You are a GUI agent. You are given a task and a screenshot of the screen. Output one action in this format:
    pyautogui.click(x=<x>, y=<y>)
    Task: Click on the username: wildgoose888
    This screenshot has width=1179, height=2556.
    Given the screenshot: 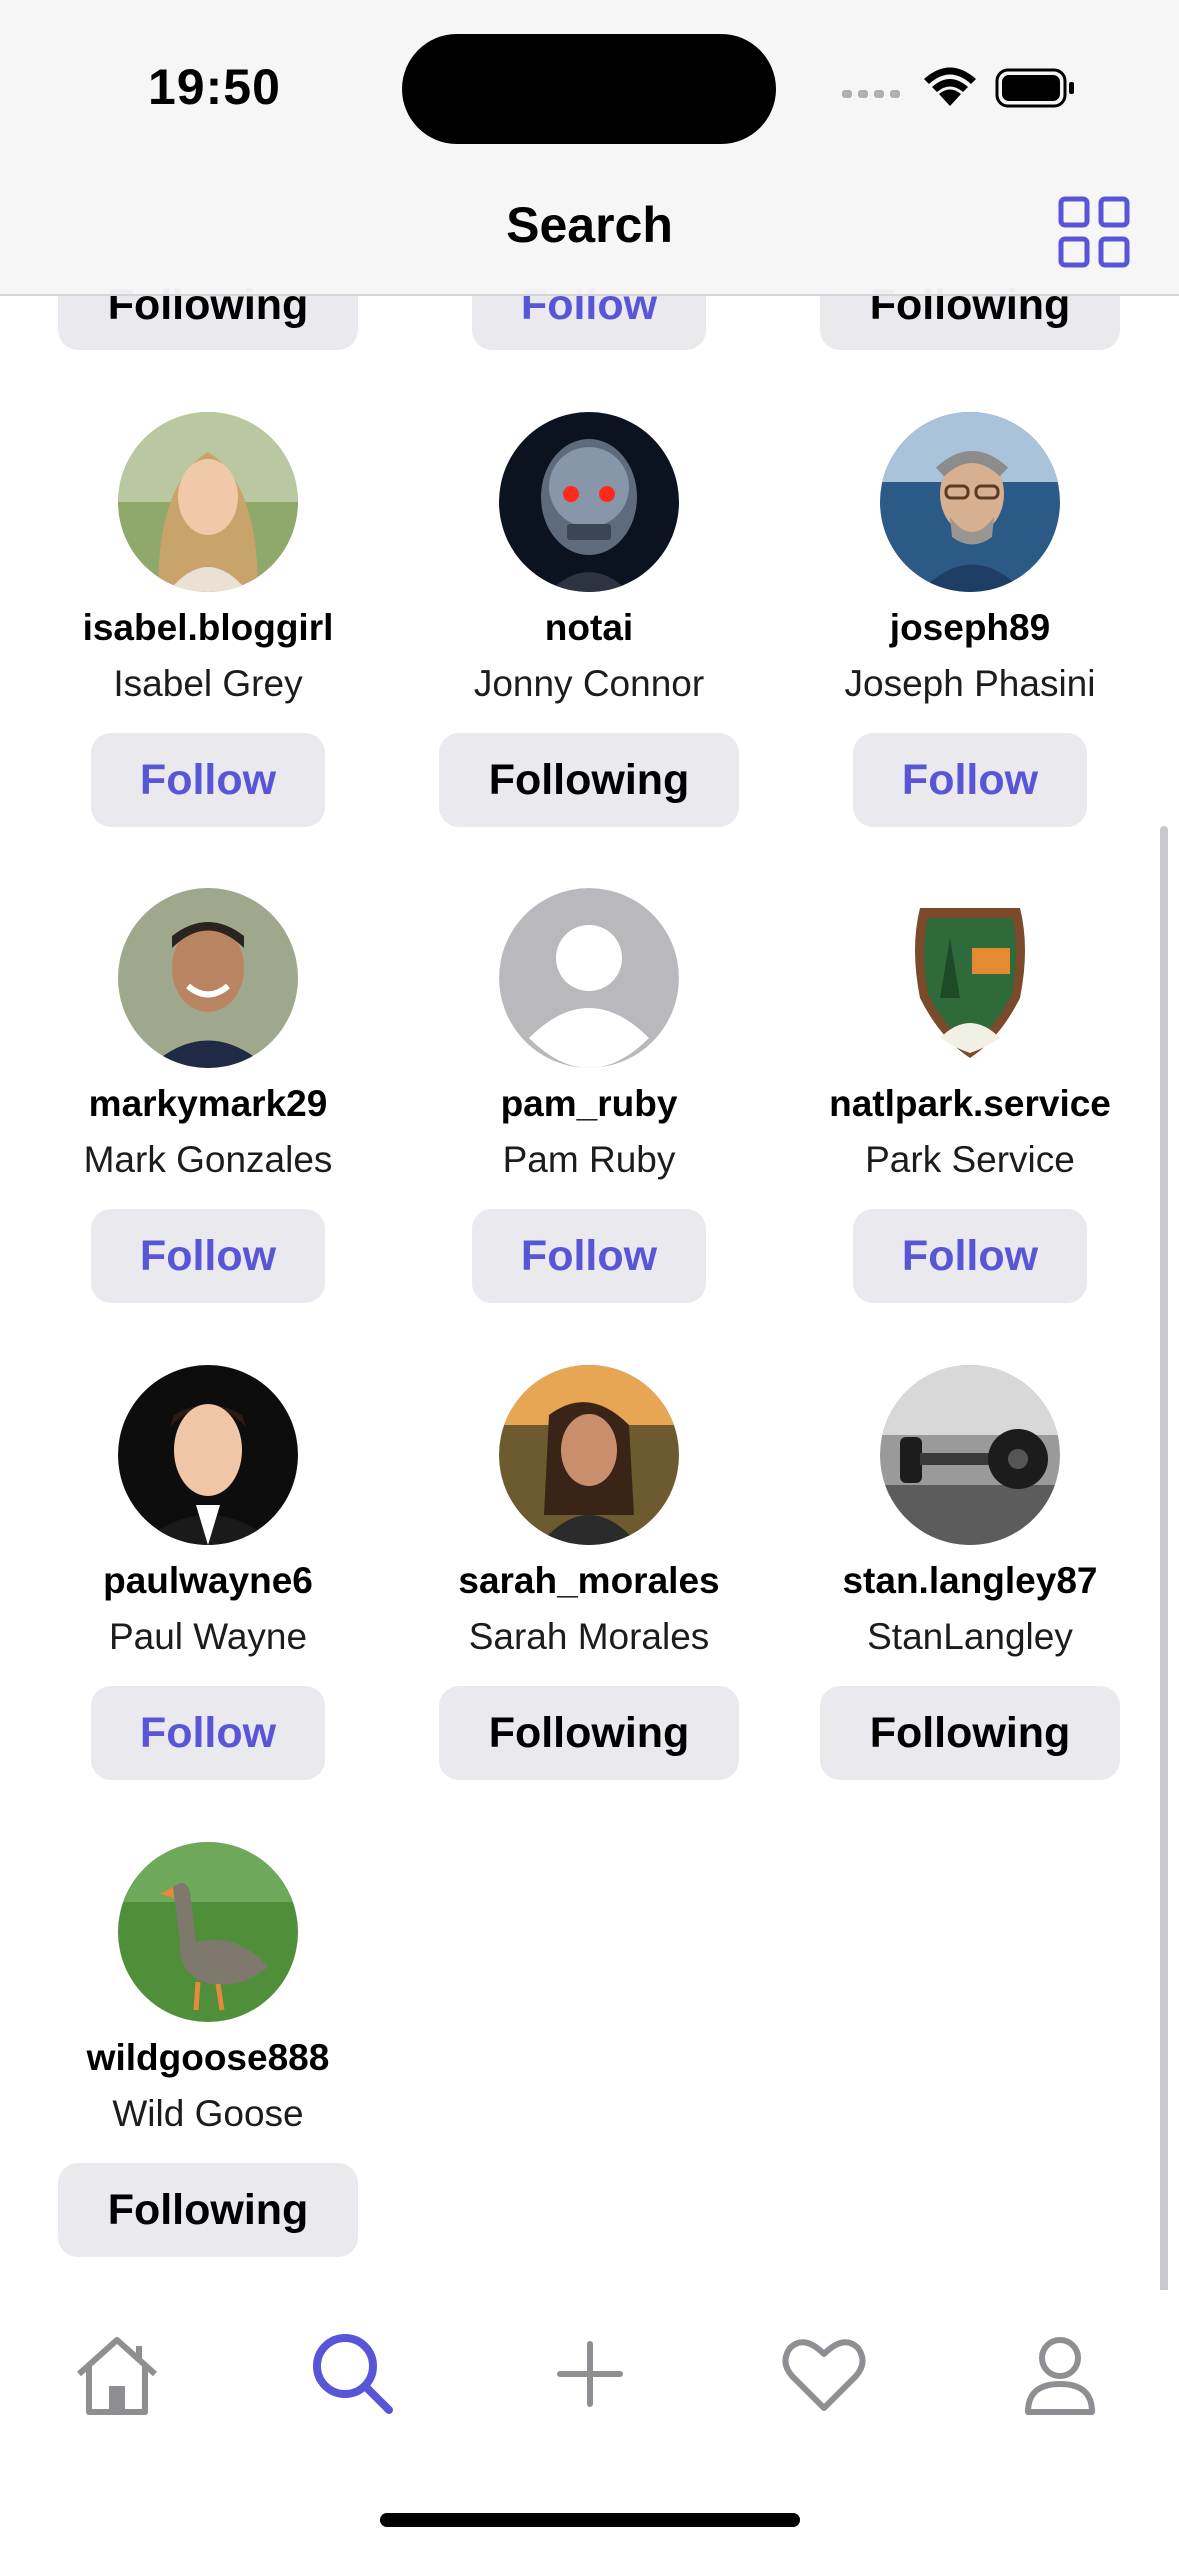 What is the action you would take?
    pyautogui.click(x=208, y=2057)
    